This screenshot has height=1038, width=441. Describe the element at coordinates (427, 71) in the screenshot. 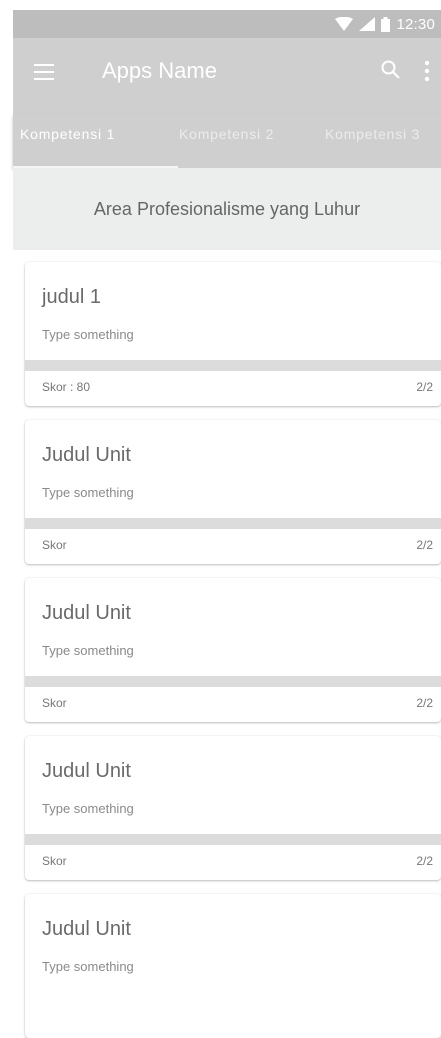

I see `more-vert-icon` at that location.